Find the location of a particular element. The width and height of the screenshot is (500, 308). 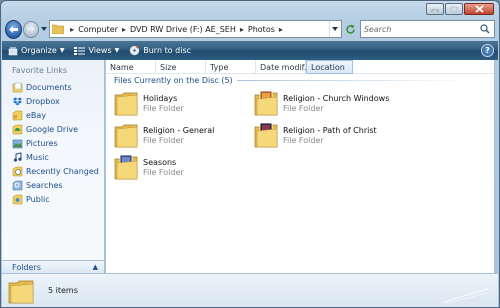

favorite-link-label: Searches is located at coordinates (44, 185).